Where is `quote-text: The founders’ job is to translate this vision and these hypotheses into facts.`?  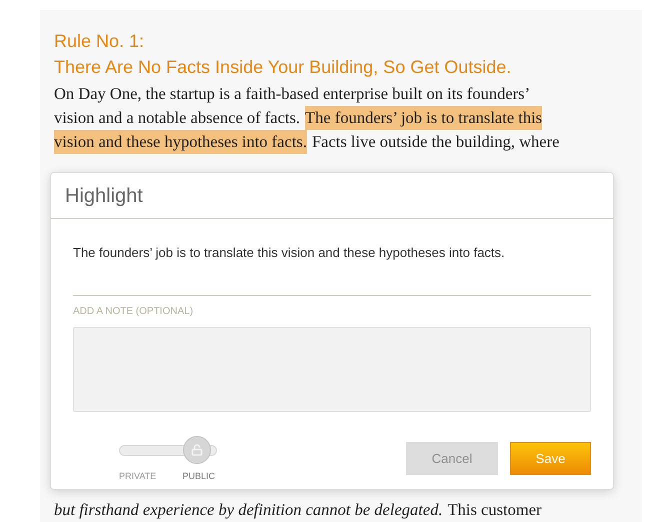
quote-text: The founders’ job is to translate this vision and these hypotheses into facts. is located at coordinates (289, 252).